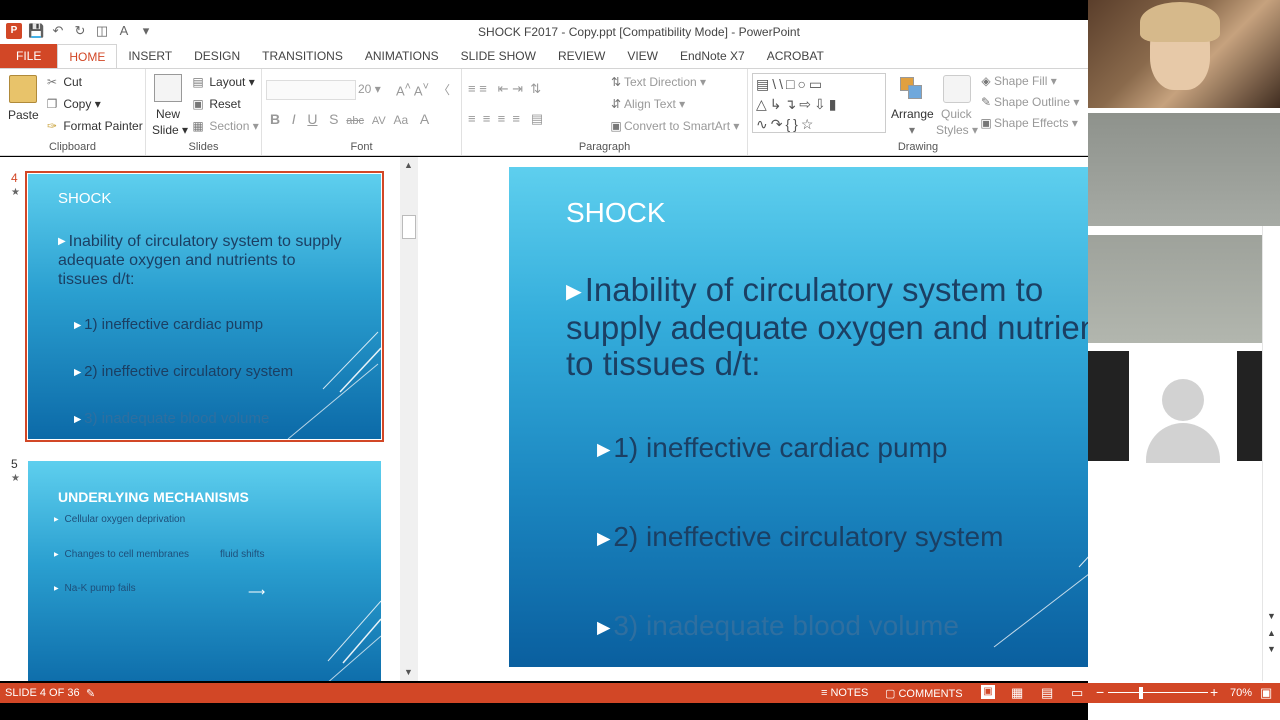  Describe the element at coordinates (1028, 102) in the screenshot. I see `shape-outline-button: ✎ Shape Outline ▾` at that location.